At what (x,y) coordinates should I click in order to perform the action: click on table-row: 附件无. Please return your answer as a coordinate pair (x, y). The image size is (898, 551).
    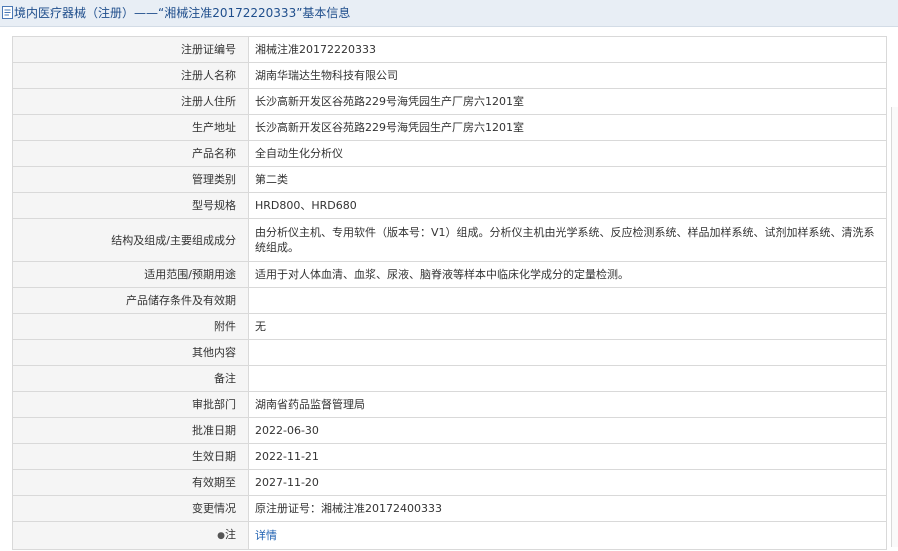
    Looking at the image, I should click on (449, 326).